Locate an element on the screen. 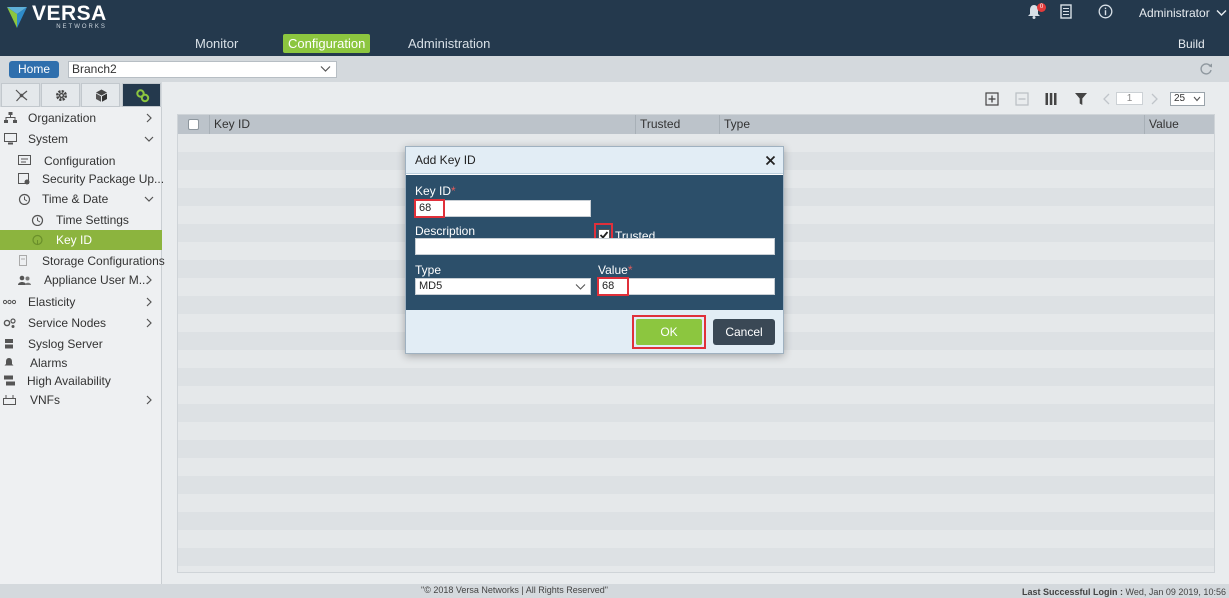 The height and width of the screenshot is (598, 1229). sidebar-item-storage: Storage Configurations is located at coordinates (82, 261).